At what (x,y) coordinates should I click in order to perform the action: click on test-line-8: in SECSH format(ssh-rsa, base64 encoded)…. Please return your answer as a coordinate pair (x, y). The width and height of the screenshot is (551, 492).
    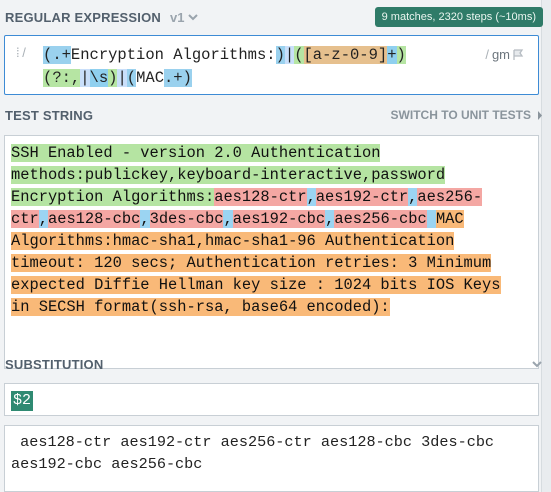
    Looking at the image, I should click on (200, 307).